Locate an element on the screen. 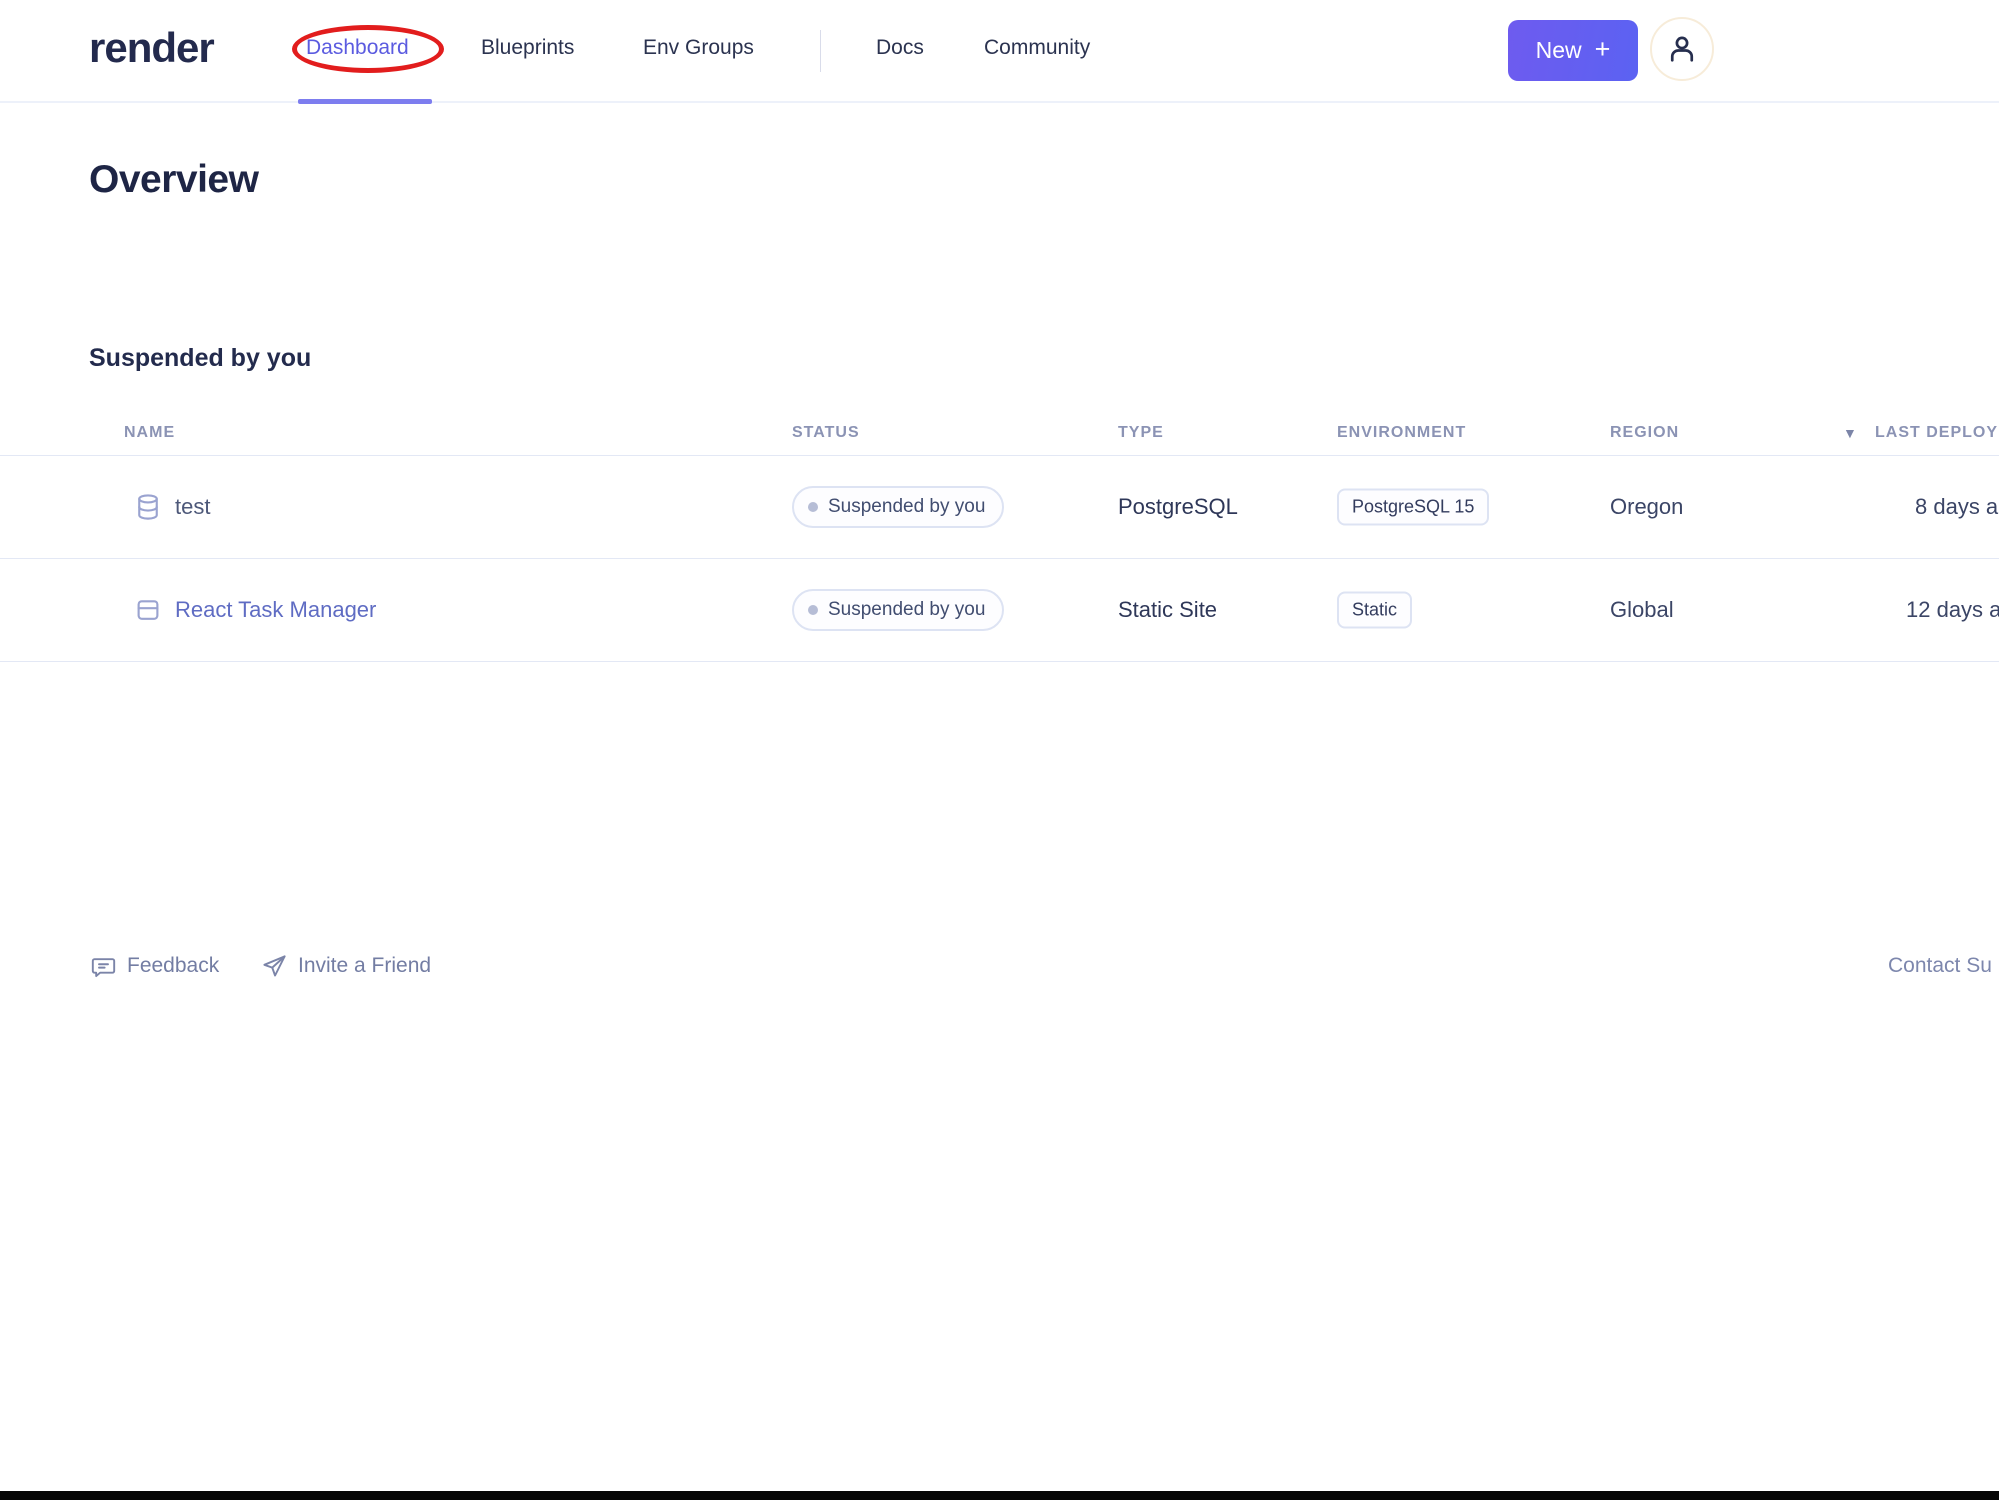 The image size is (1999, 1500). nav-item-env-groups: Env Groups is located at coordinates (698, 48).